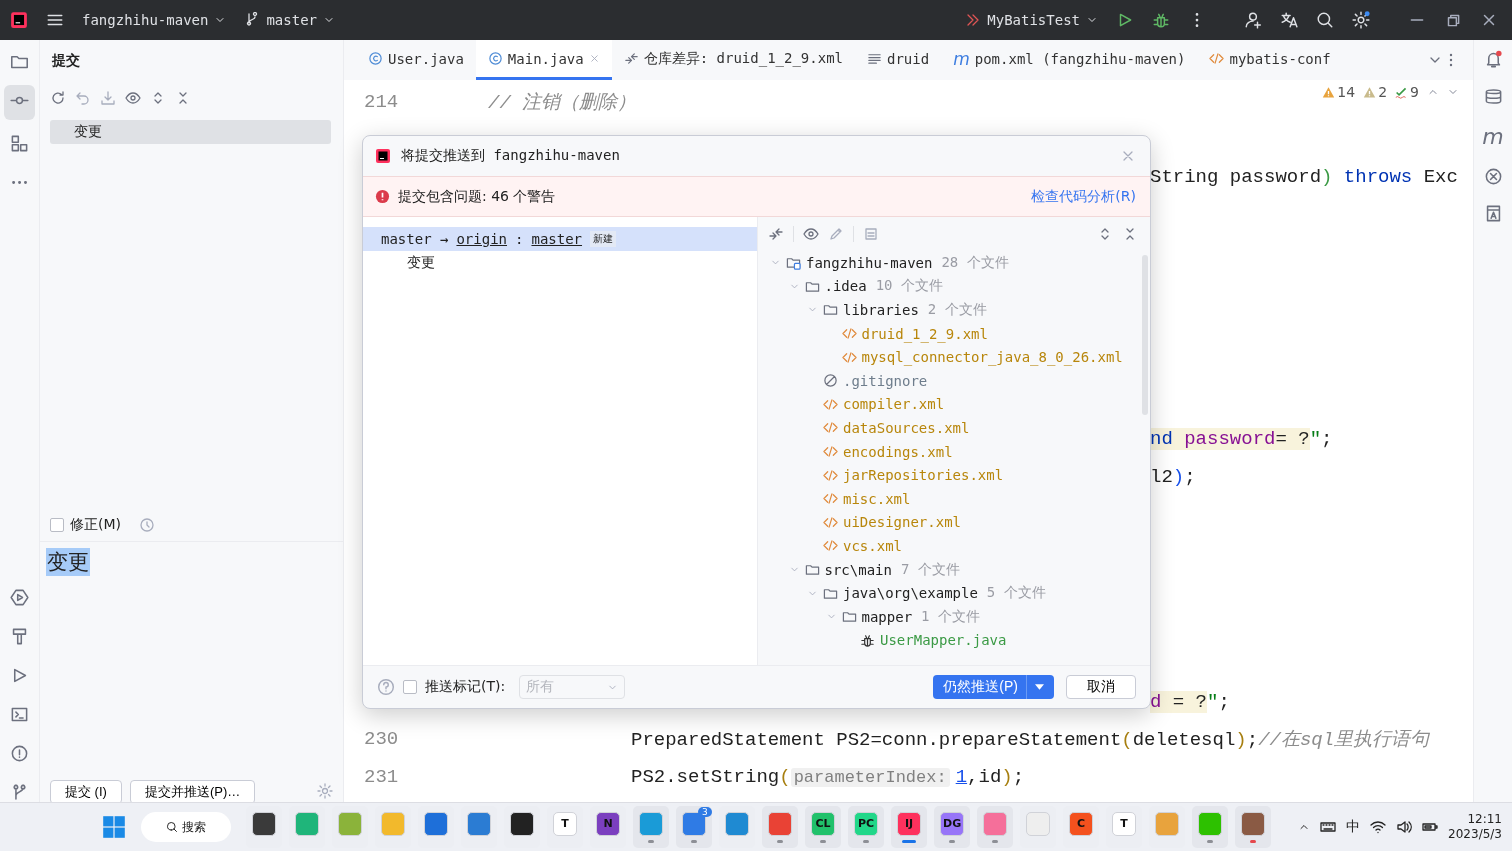 The height and width of the screenshot is (851, 1512). I want to click on editor-tab: Main.java, so click(543, 60).